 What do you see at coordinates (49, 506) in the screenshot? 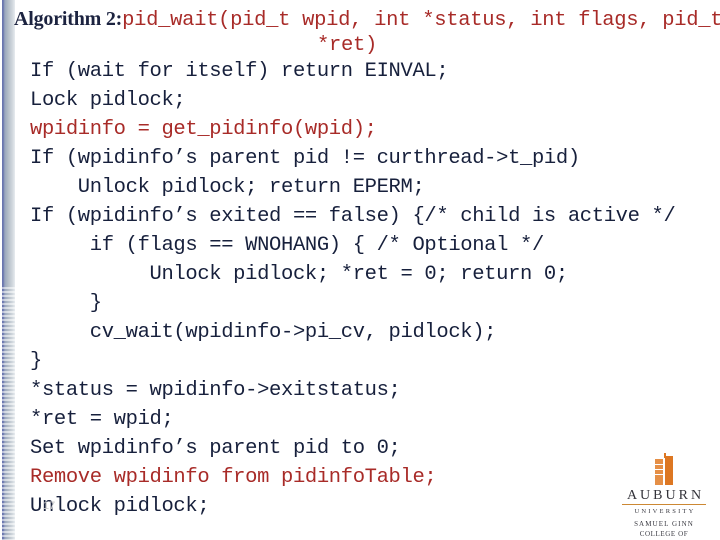
I see `page-number: 17` at bounding box center [49, 506].